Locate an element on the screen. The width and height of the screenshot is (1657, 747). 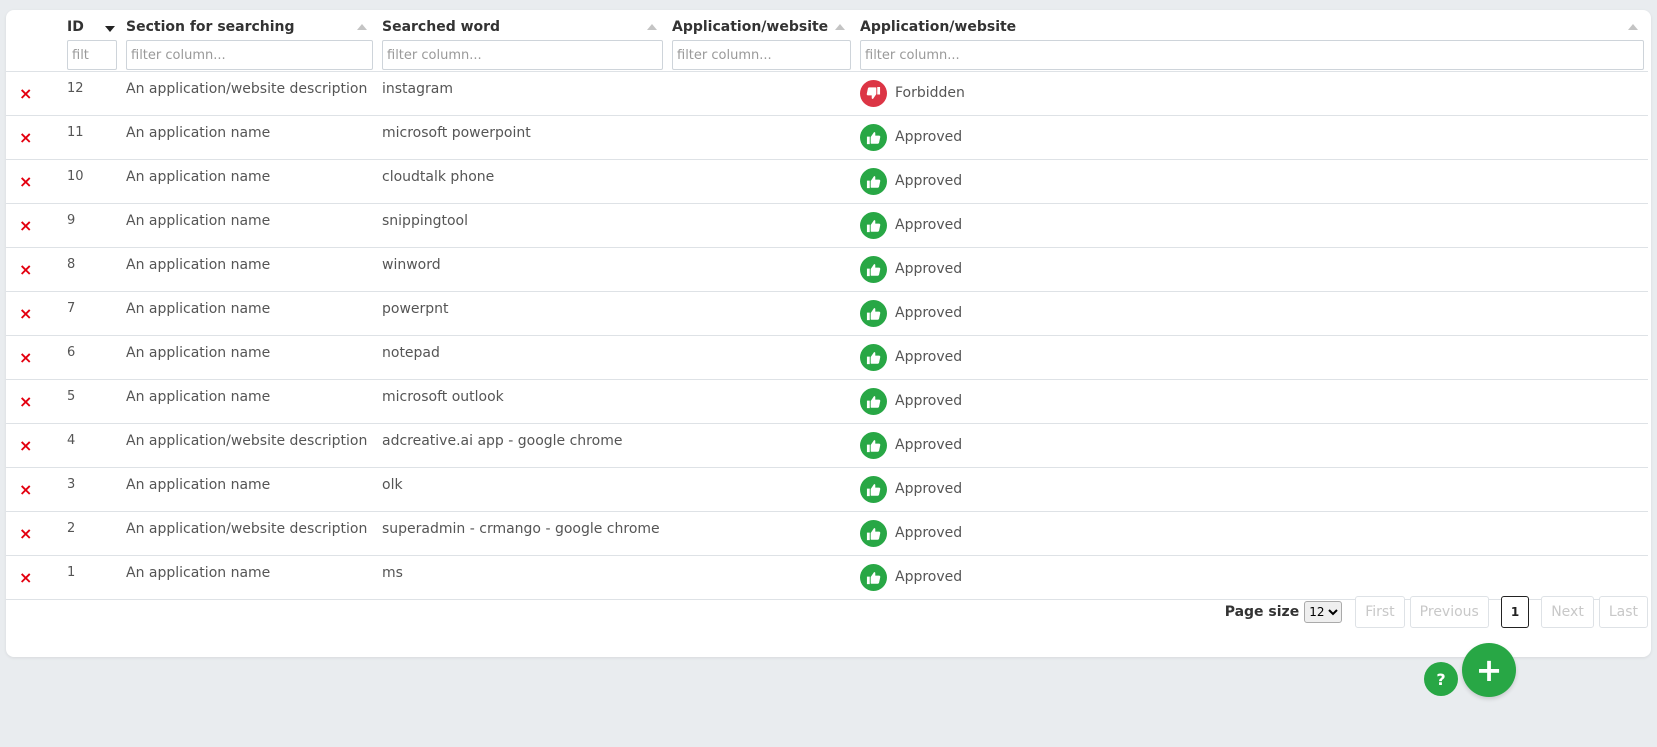
filter-searched-word-input is located at coordinates (522, 55).